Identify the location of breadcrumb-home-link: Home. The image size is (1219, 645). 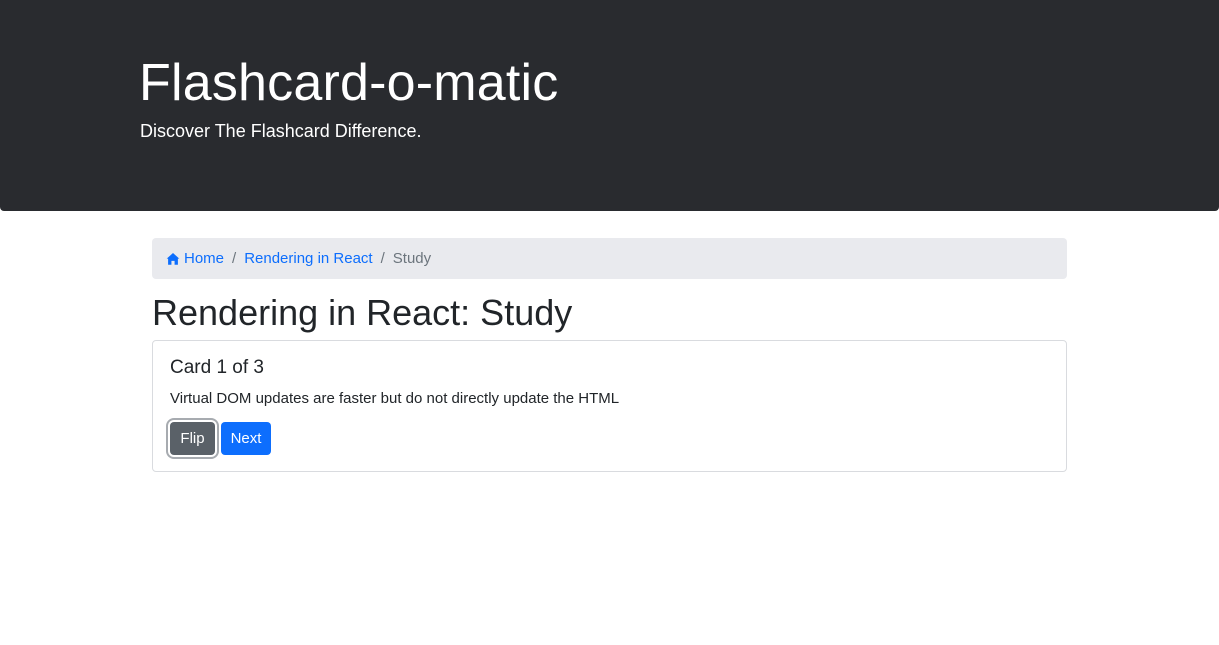
(195, 258).